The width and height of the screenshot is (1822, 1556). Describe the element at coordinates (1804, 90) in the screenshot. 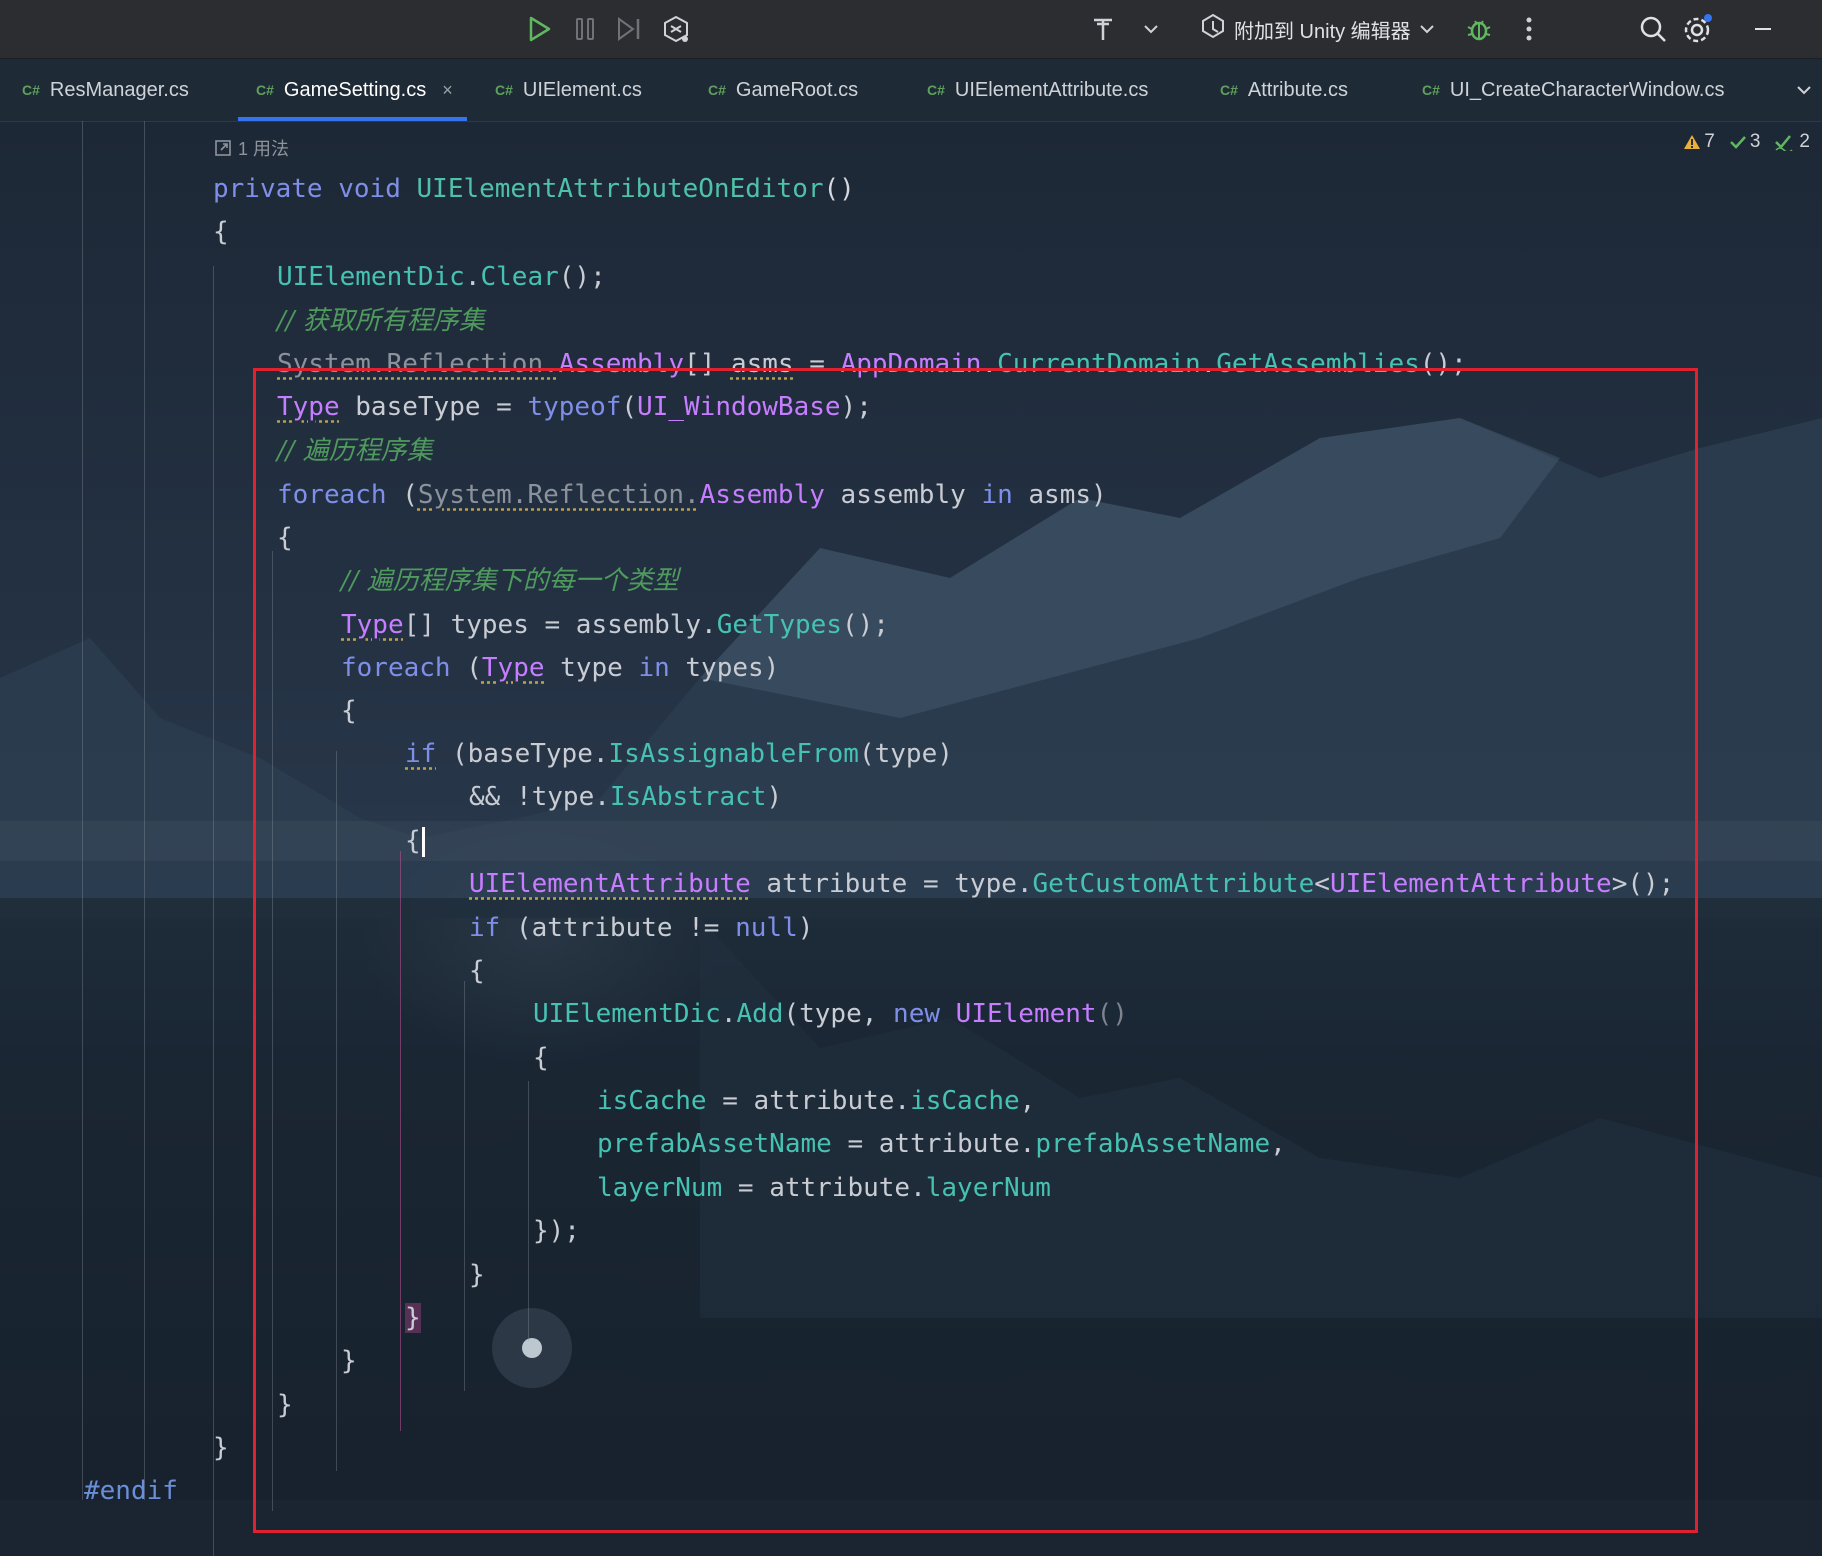

I see `tabs-overflow-chevron-icon` at that location.